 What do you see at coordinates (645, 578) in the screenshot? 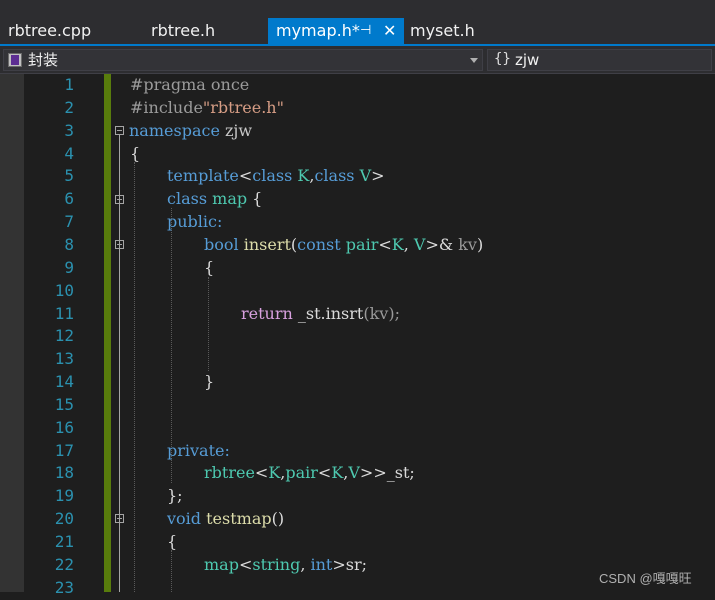
I see `watermark: CSDN @嘎嘎旺` at bounding box center [645, 578].